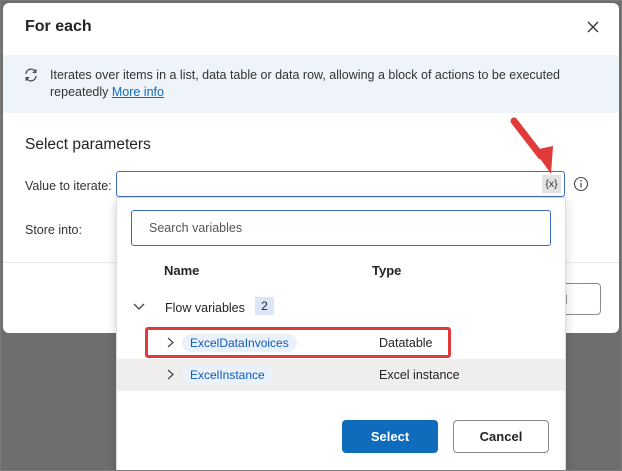 The width and height of the screenshot is (622, 471). What do you see at coordinates (581, 184) in the screenshot?
I see `info-icon` at bounding box center [581, 184].